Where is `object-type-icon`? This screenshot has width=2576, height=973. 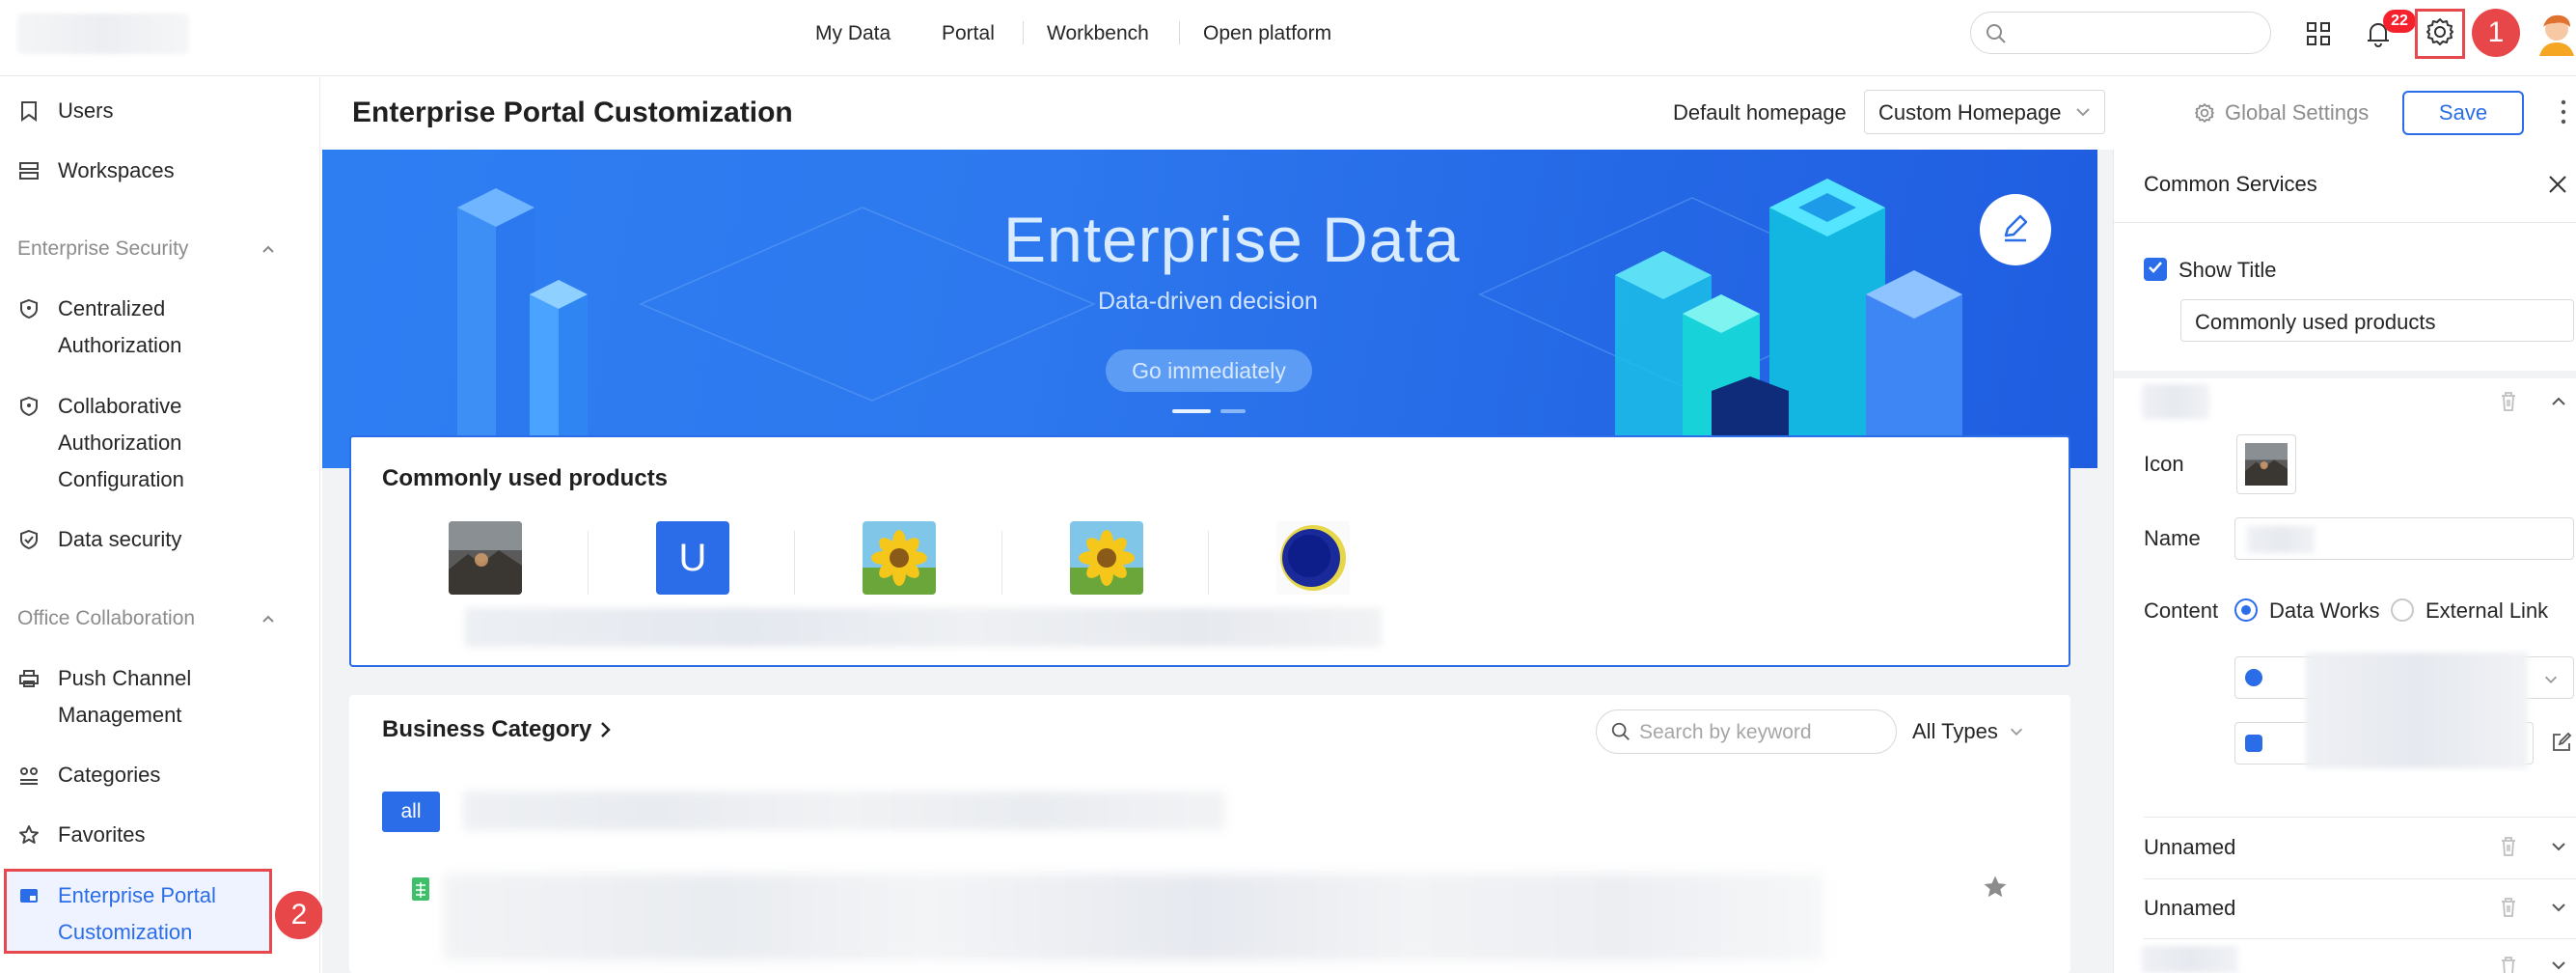
object-type-icon is located at coordinates (2254, 743).